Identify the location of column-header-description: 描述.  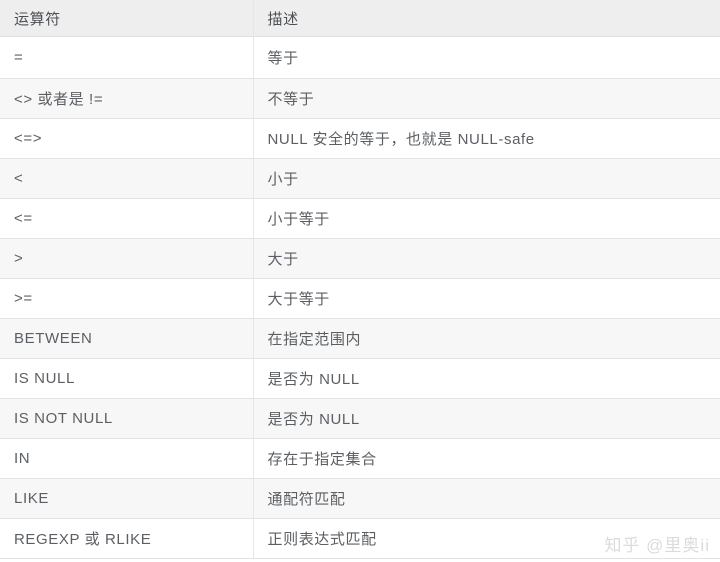
(486, 18).